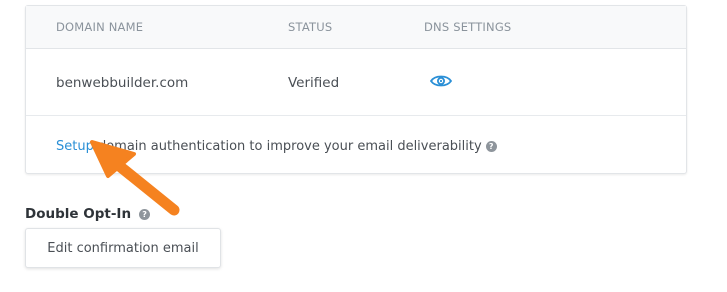 The height and width of the screenshot is (292, 727). What do you see at coordinates (135, 178) in the screenshot?
I see `arrow-icon` at bounding box center [135, 178].